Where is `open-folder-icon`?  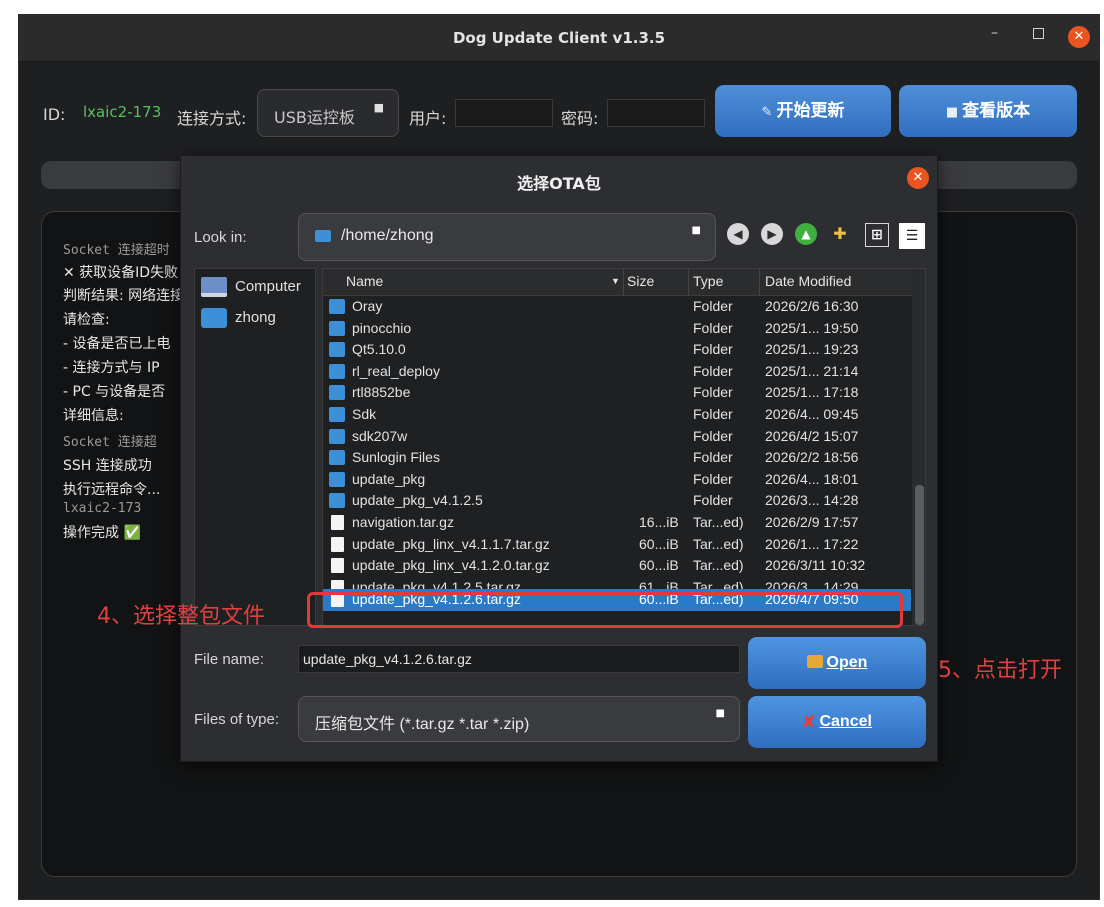
open-folder-icon is located at coordinates (814, 661).